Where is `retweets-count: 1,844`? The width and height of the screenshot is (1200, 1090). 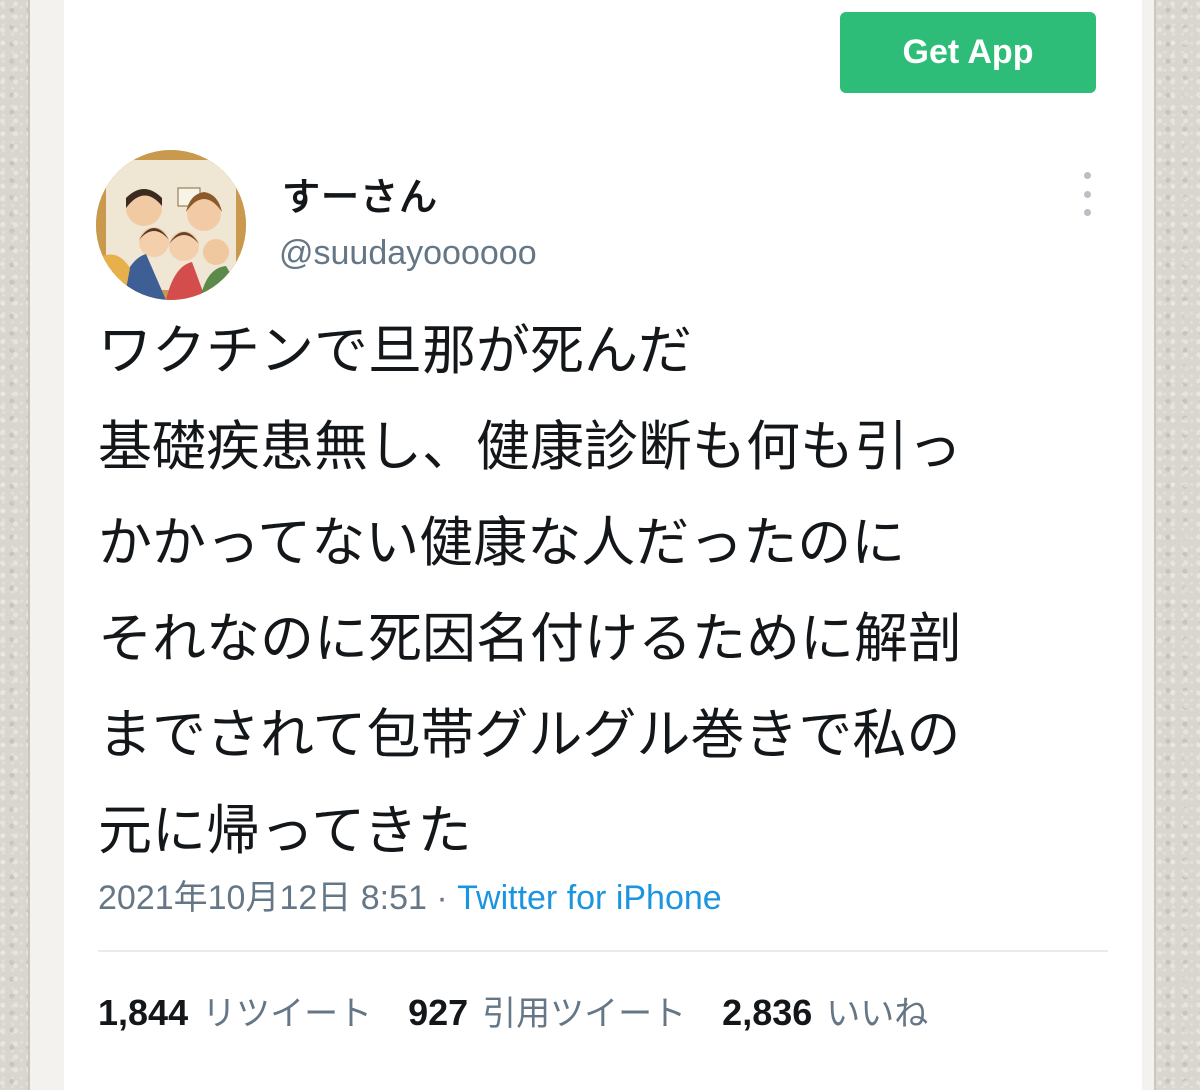 retweets-count: 1,844 is located at coordinates (143, 1012).